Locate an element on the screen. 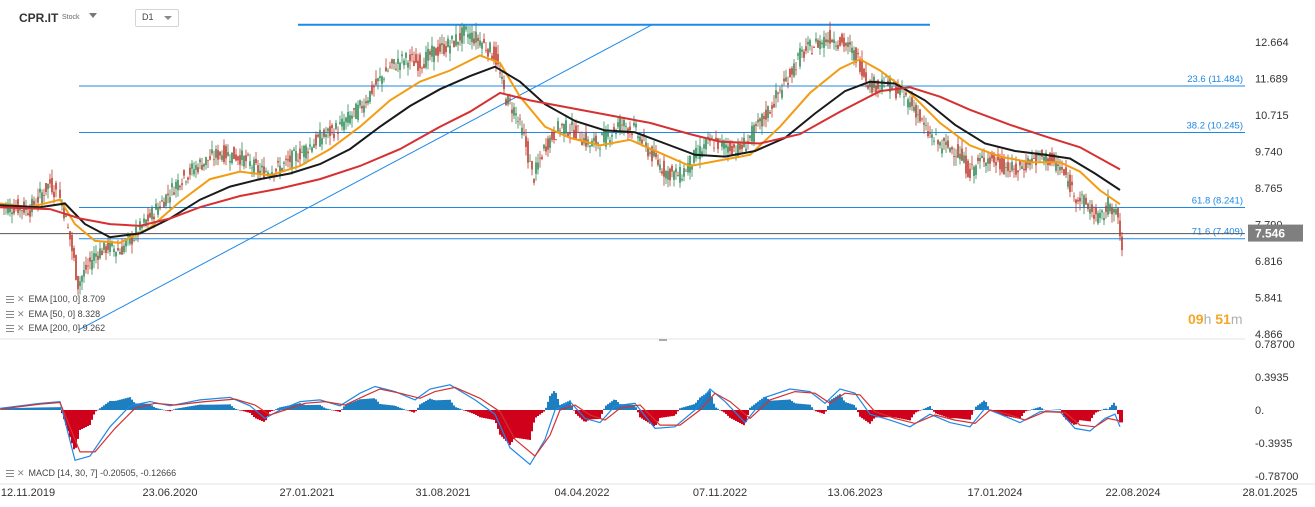  legend-ema-50: ✕ EMA [50, 0] 8.328 is located at coordinates (53, 314).